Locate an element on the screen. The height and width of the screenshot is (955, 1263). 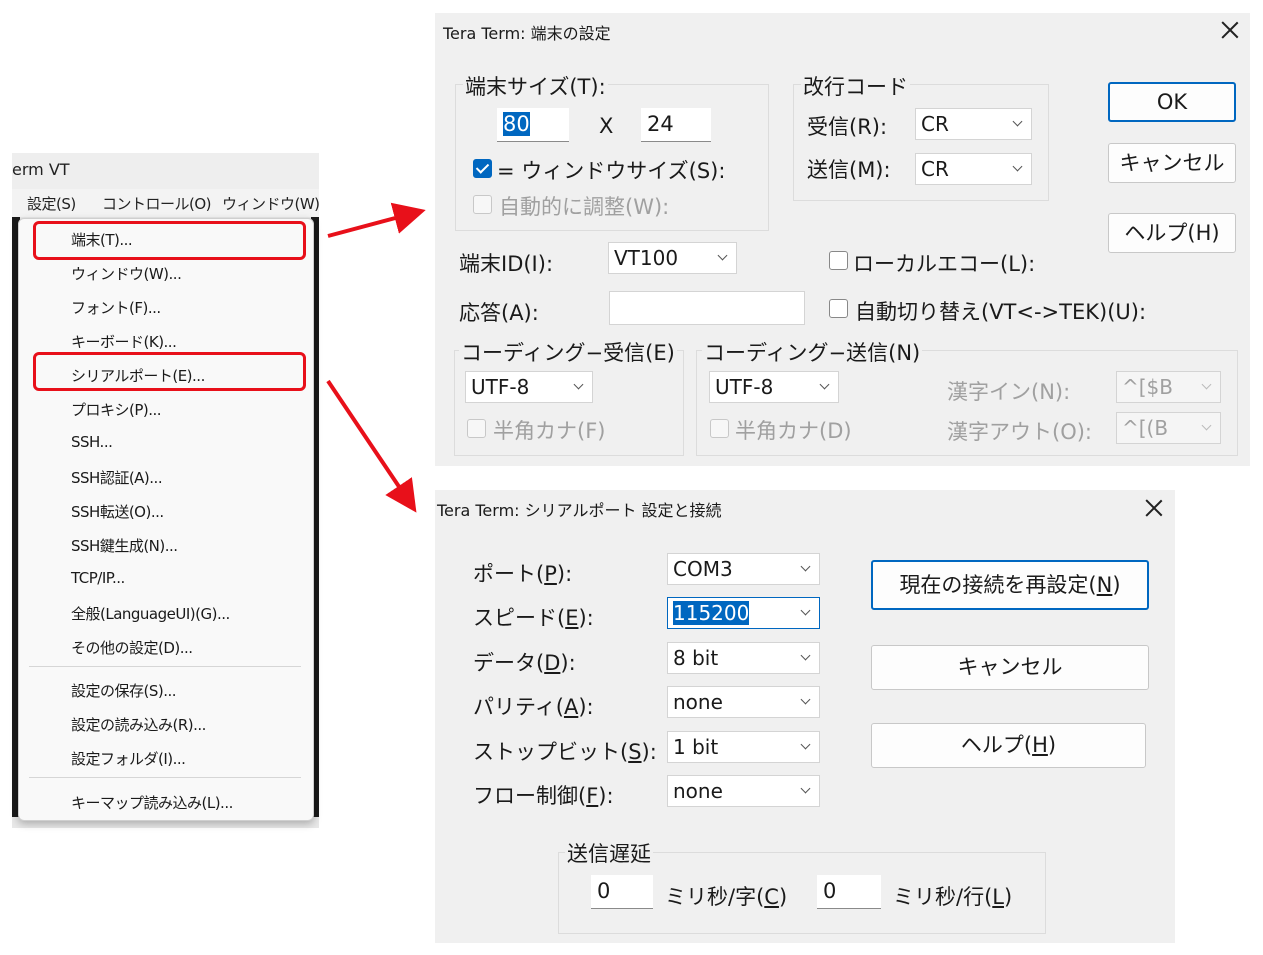
char-delay-input: 0 is located at coordinates (622, 892).